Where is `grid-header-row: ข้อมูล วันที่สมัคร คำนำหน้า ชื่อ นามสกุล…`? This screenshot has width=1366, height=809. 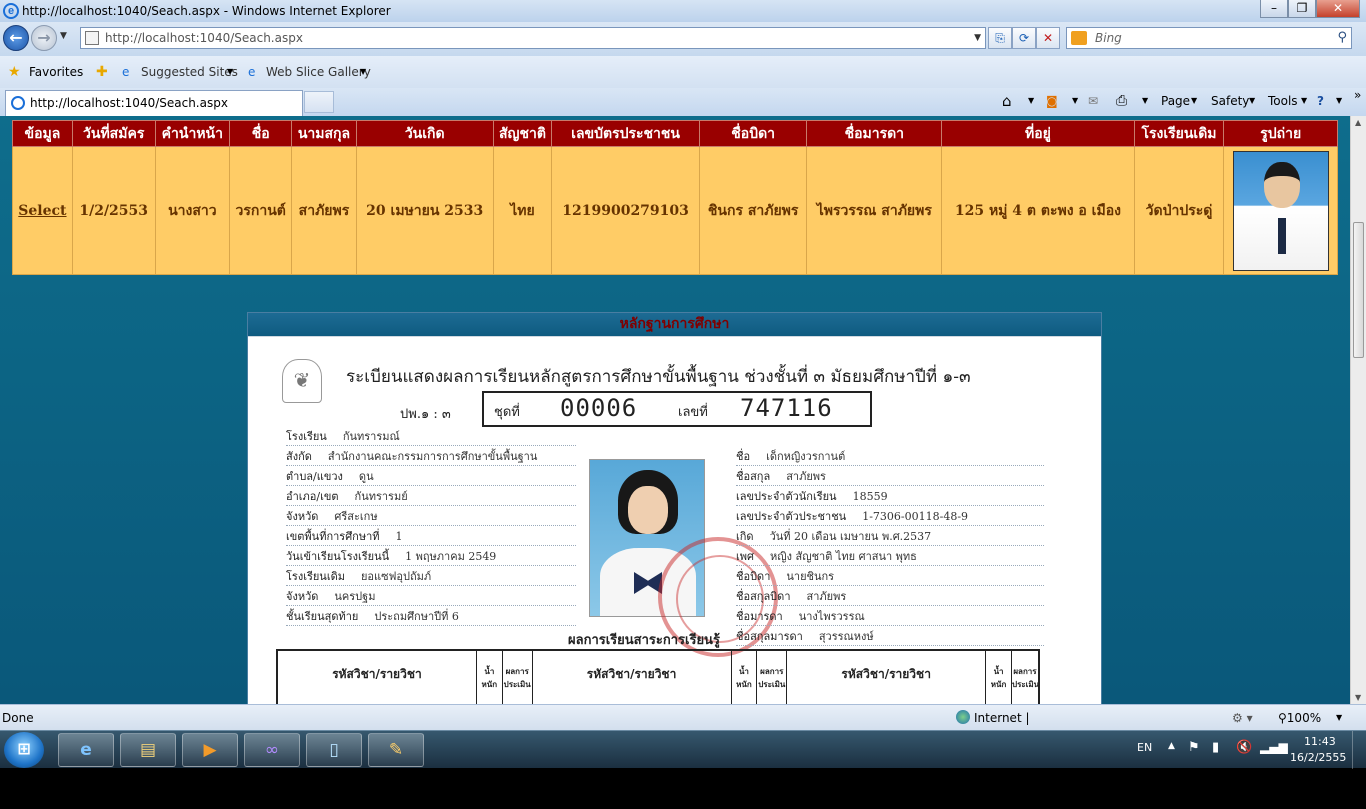
grid-header-row: ข้อมูล วันที่สมัคร คำนำหน้า ชื่อ นามสกุล… is located at coordinates (675, 133).